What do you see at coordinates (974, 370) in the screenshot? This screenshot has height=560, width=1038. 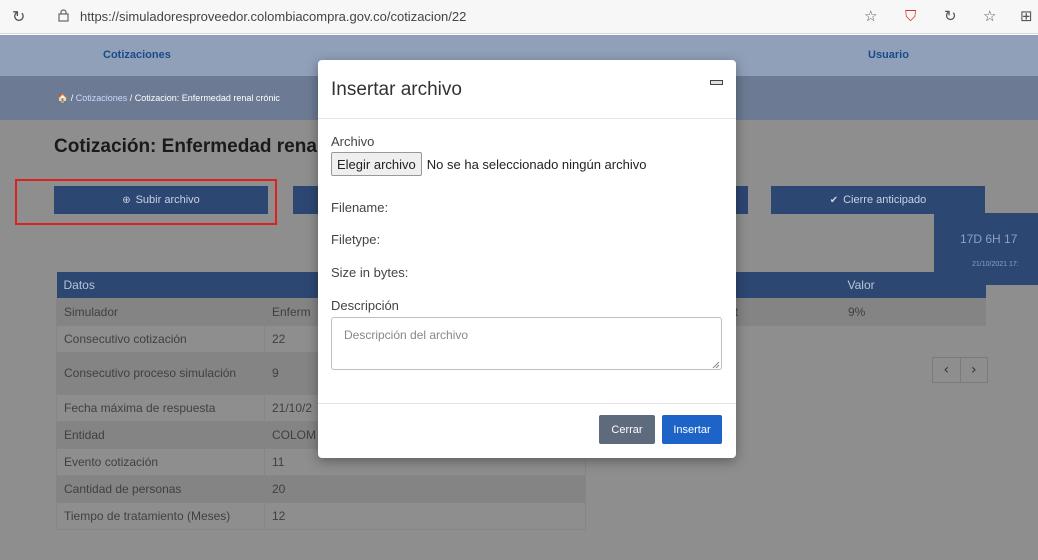 I see `next-page-icon: ›` at bounding box center [974, 370].